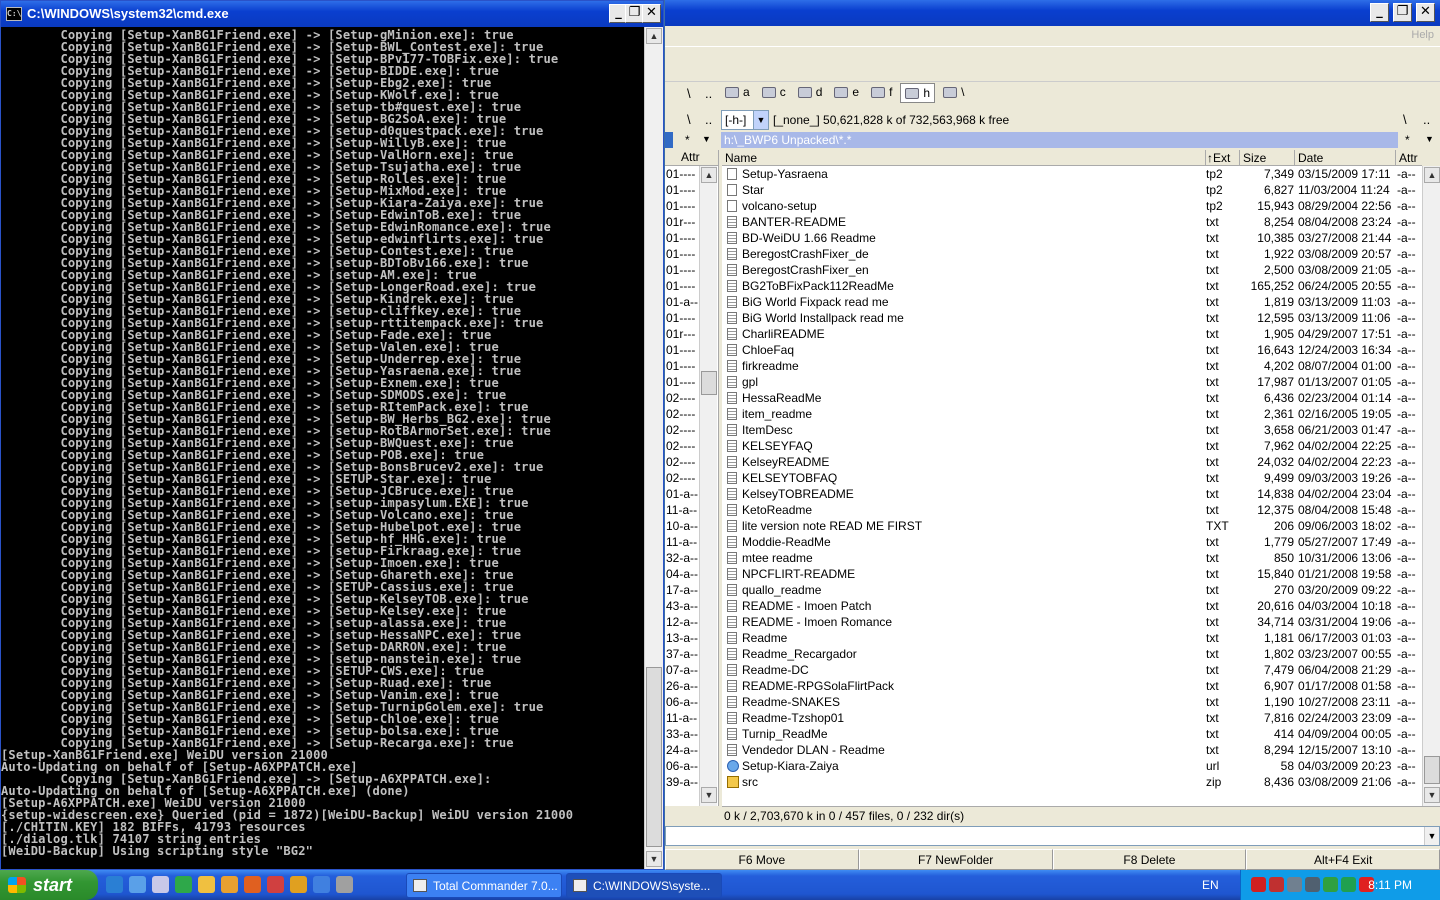 This screenshot has height=900, width=1440. What do you see at coordinates (687, 140) in the screenshot?
I see `left-filter-star: *` at bounding box center [687, 140].